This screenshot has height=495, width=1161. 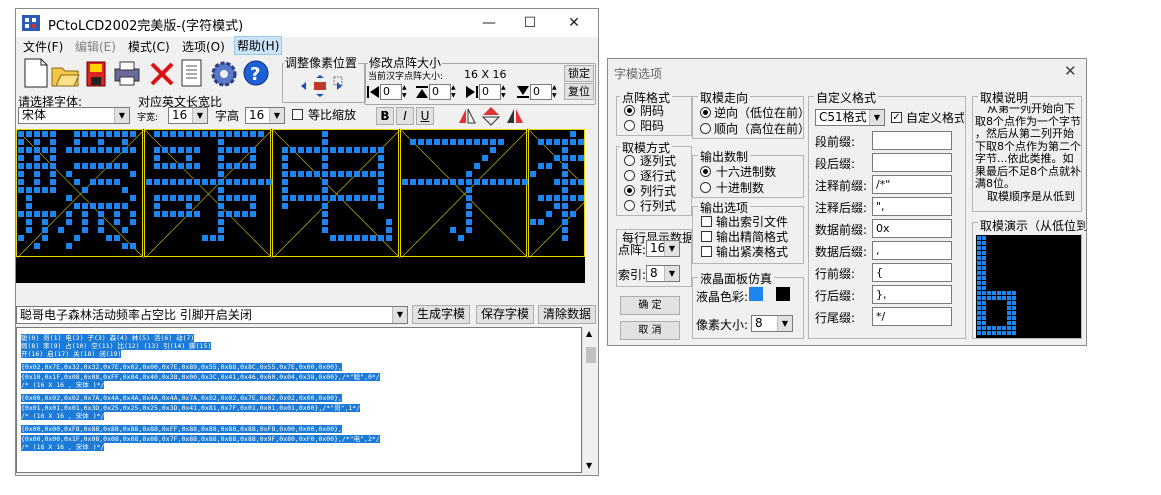 What do you see at coordinates (530, 23) in the screenshot?
I see `maximize-button: ☐` at bounding box center [530, 23].